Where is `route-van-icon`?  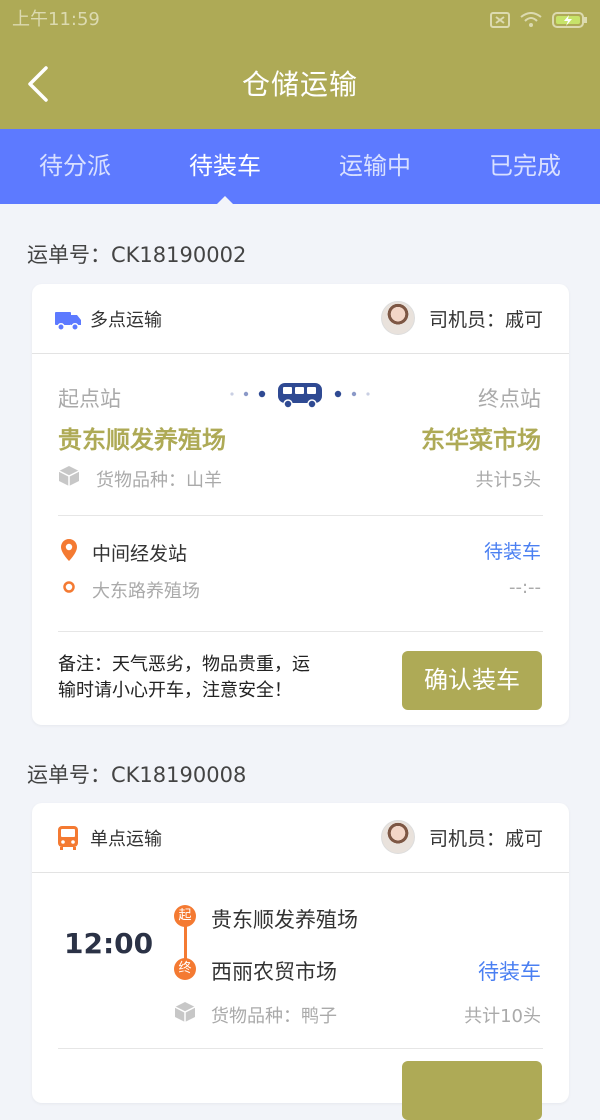
route-van-icon is located at coordinates (300, 396).